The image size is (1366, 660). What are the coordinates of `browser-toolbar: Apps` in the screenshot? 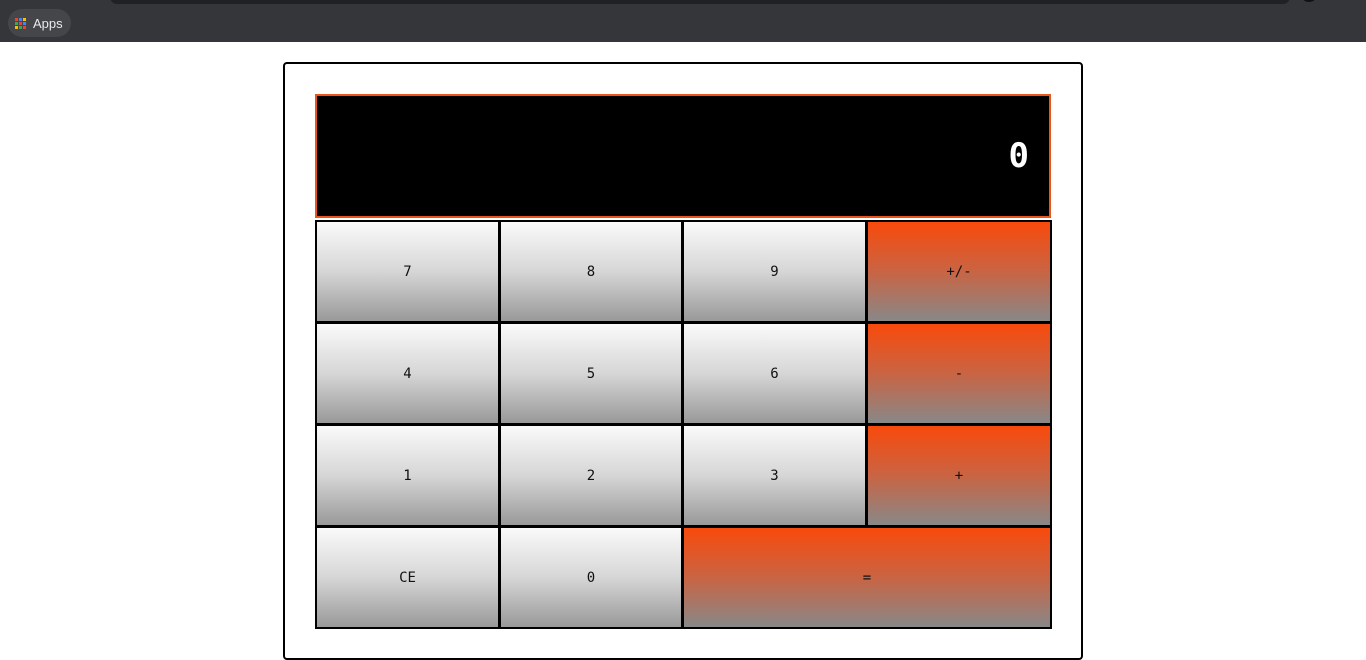 It's located at (683, 21).